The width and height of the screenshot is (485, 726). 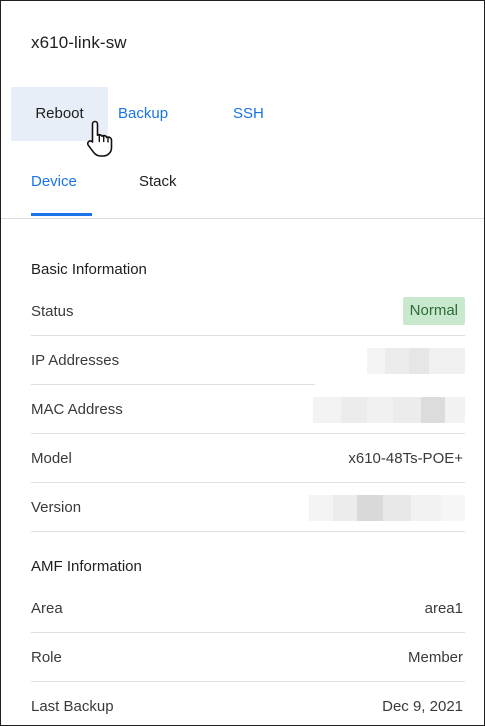 What do you see at coordinates (52, 311) in the screenshot?
I see `status-label: Status` at bounding box center [52, 311].